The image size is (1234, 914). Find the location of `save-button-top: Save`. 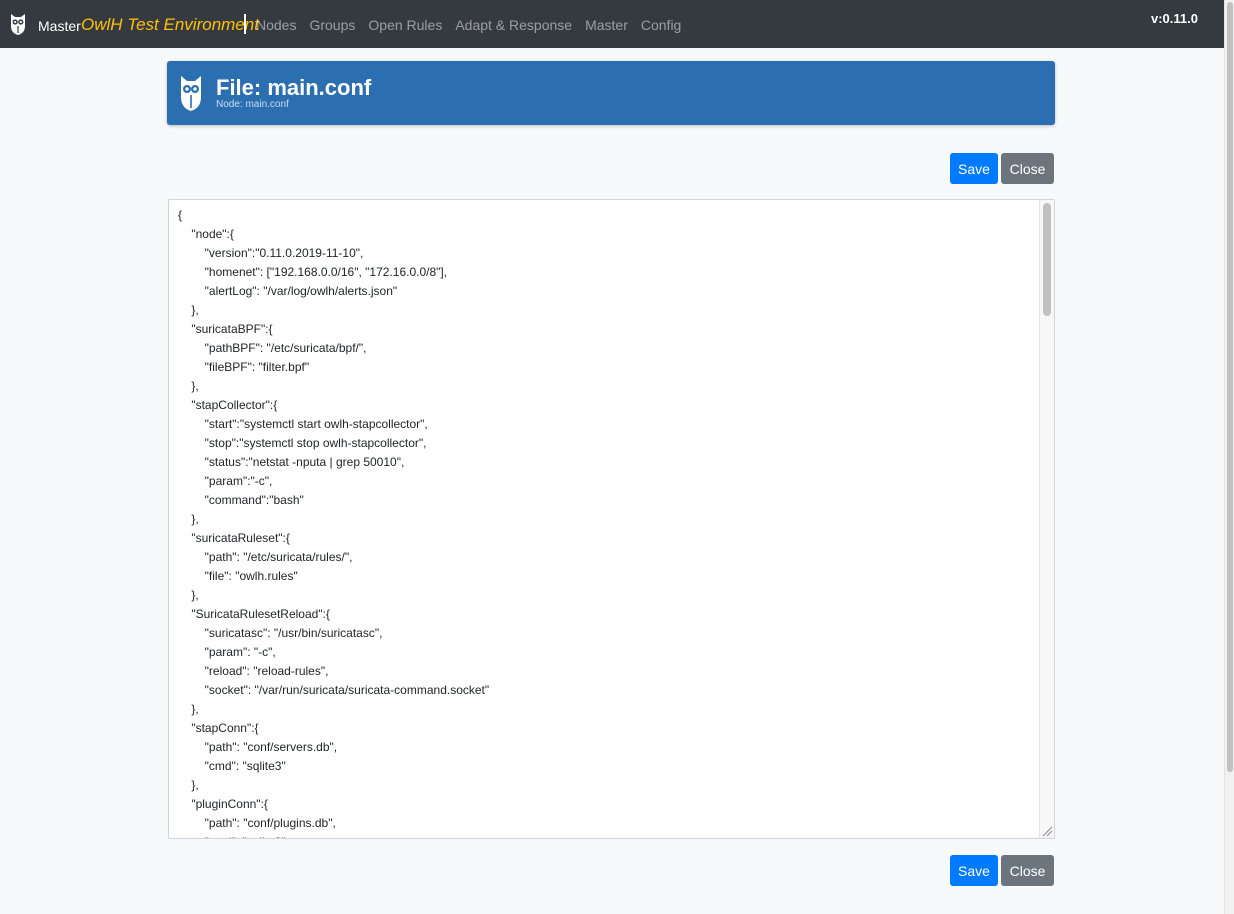

save-button-top: Save is located at coordinates (974, 168).